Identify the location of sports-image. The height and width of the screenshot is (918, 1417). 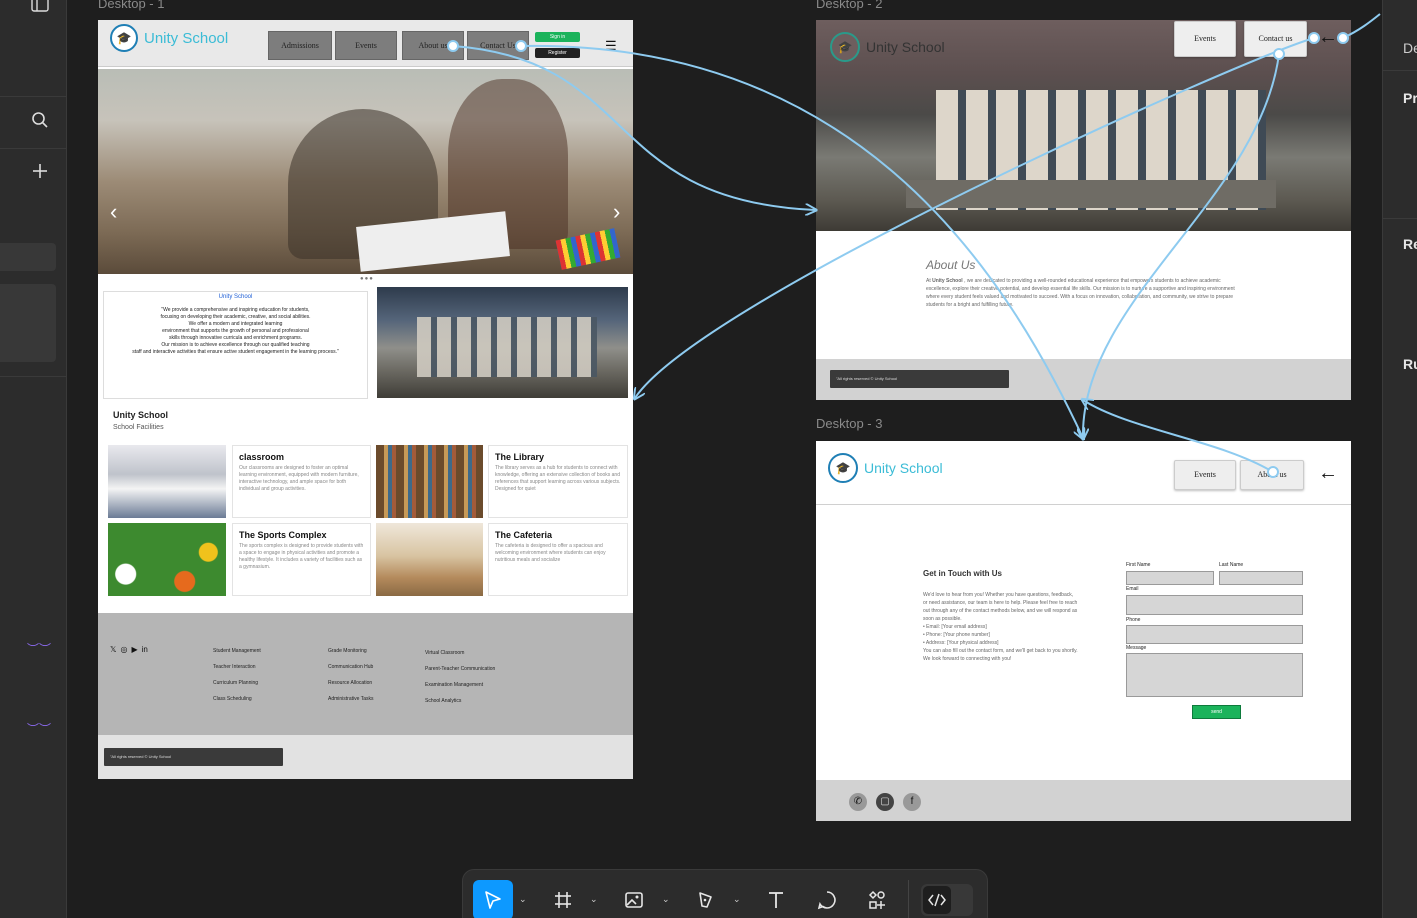
(167, 559).